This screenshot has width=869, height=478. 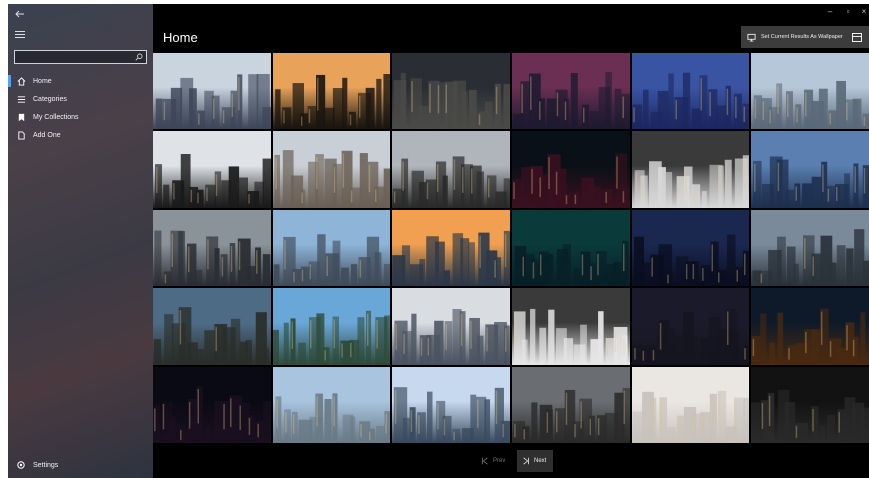 I want to click on search-box, so click(x=80, y=59).